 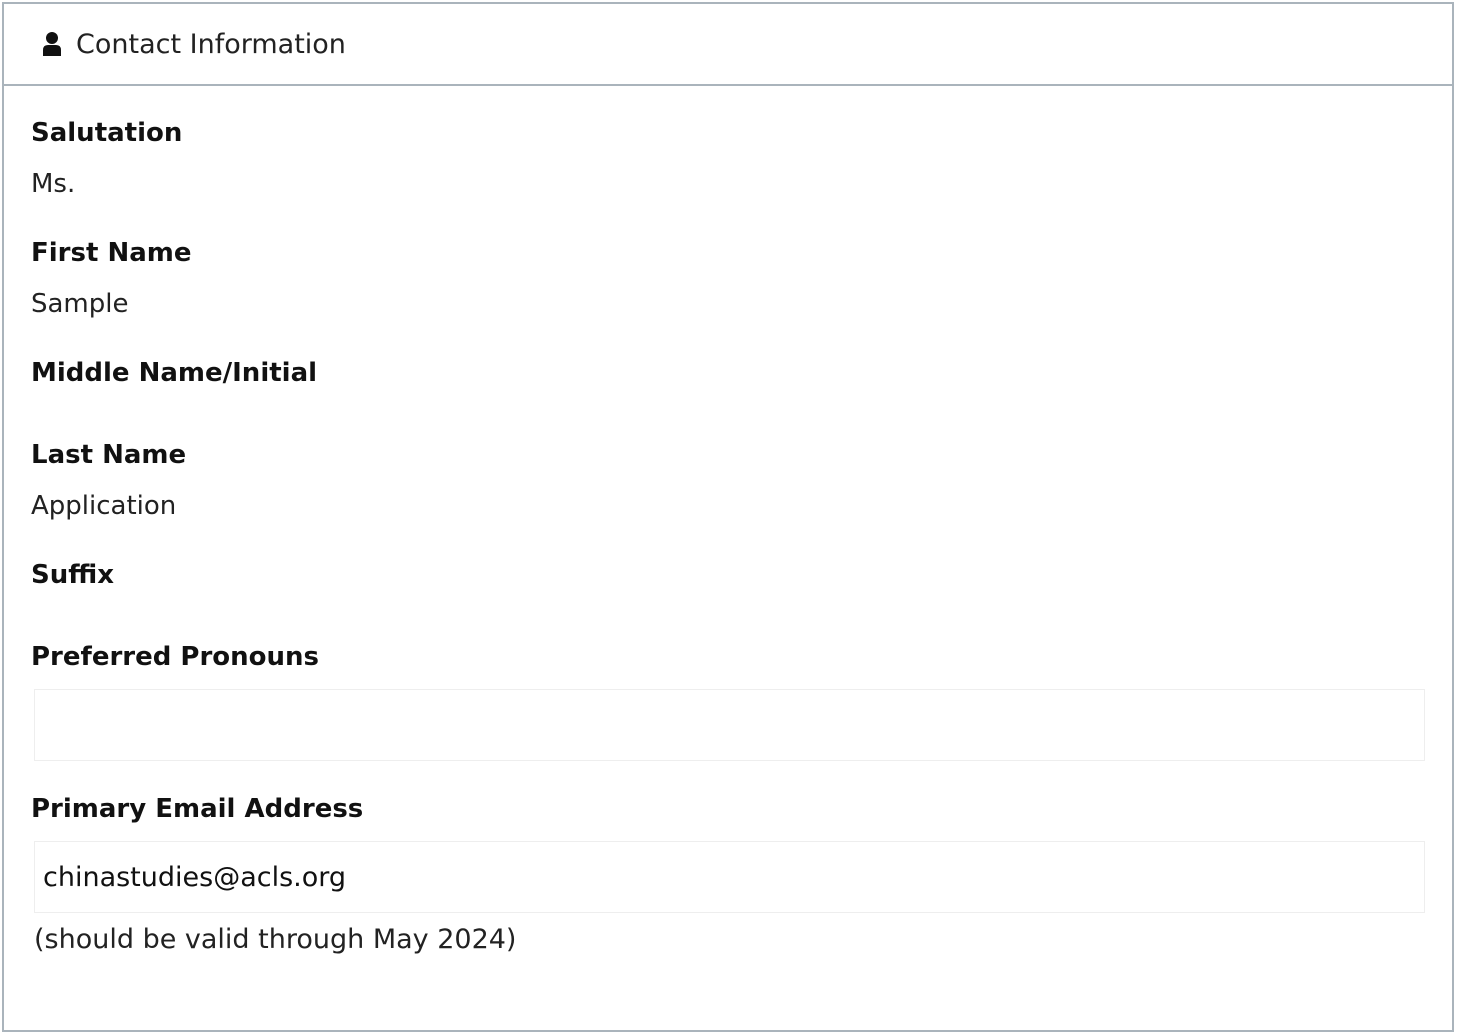 What do you see at coordinates (52, 44) in the screenshot?
I see `user-icon` at bounding box center [52, 44].